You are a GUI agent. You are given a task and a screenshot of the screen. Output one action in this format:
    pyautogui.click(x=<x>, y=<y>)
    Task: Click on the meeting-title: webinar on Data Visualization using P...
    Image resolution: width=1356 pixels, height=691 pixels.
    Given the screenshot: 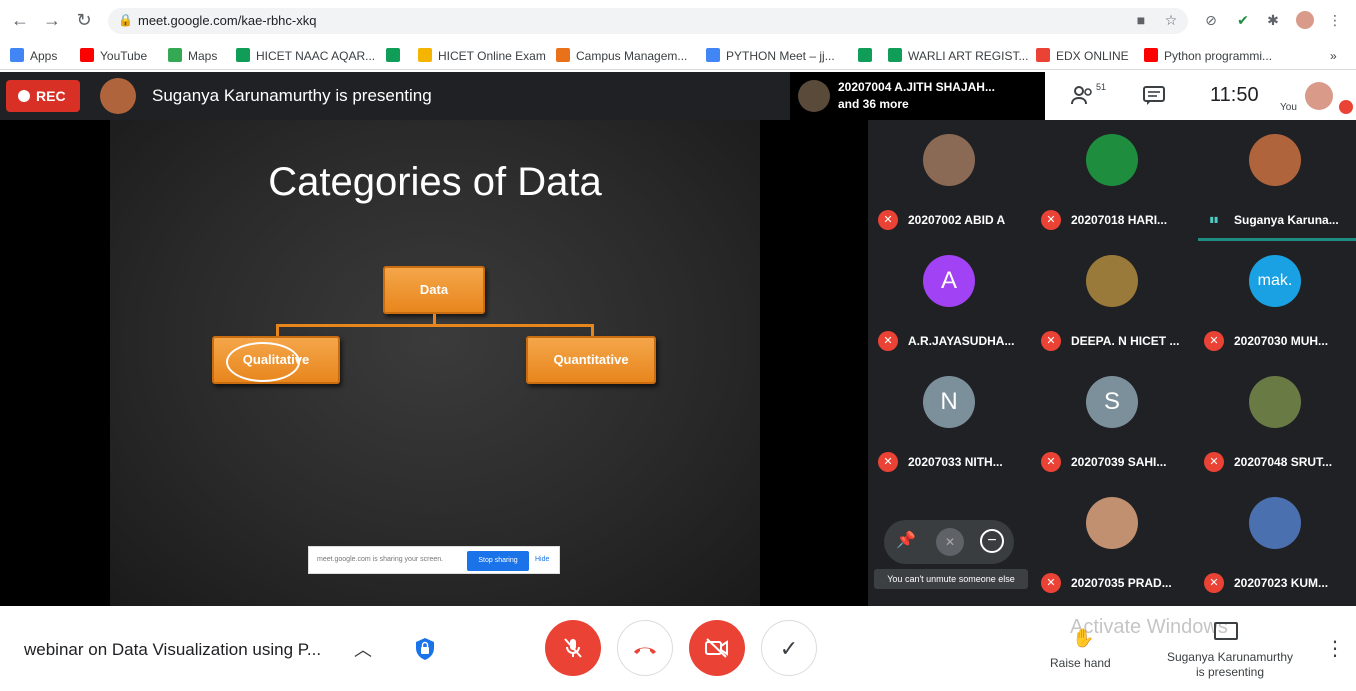 What is the action you would take?
    pyautogui.click(x=172, y=650)
    